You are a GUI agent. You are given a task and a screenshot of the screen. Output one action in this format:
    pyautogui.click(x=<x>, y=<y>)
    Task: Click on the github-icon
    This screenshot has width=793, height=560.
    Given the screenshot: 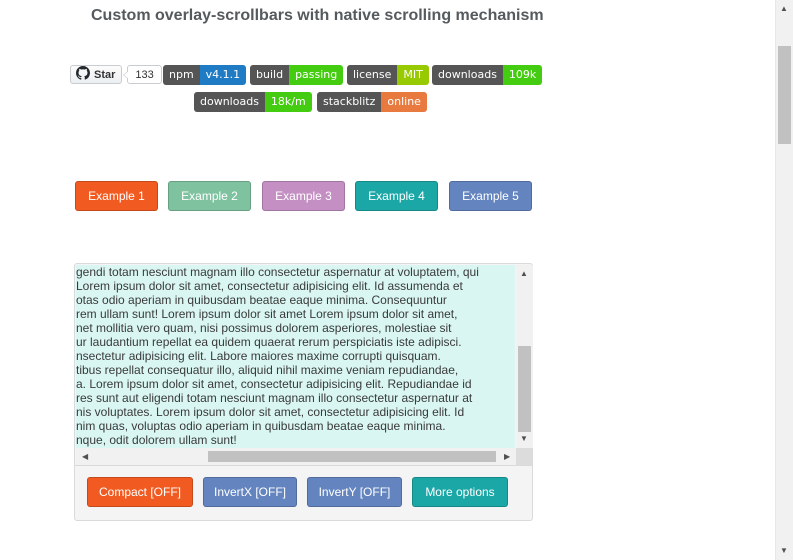 What is the action you would take?
    pyautogui.click(x=83, y=74)
    